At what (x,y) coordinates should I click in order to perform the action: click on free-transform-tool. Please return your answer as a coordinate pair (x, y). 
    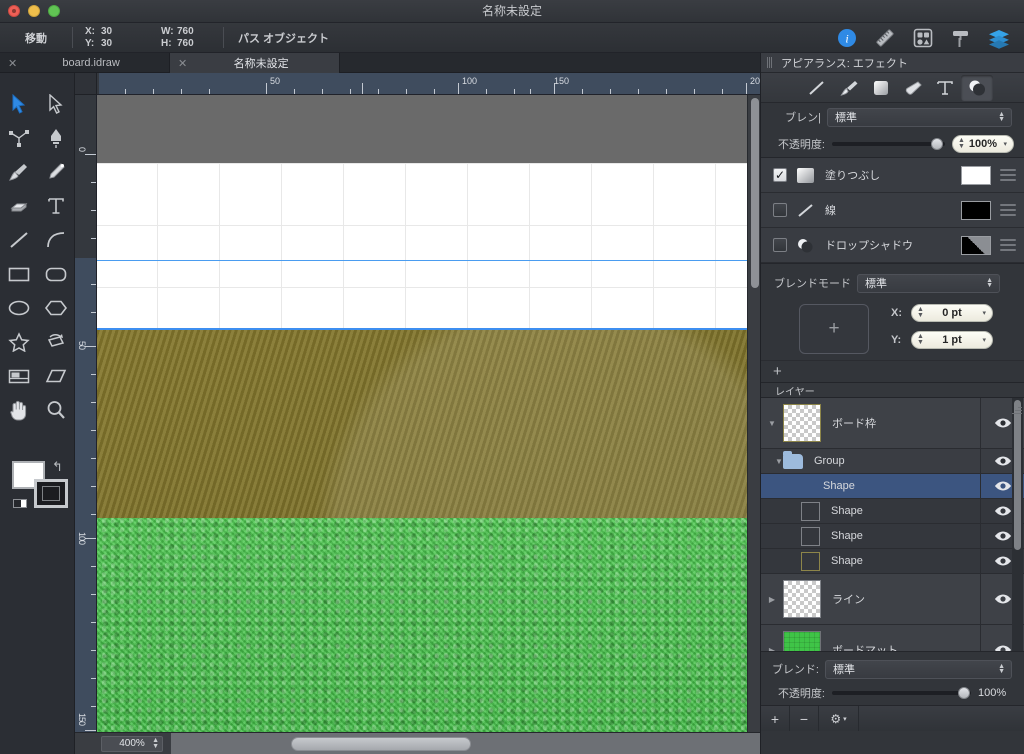
    Looking at the image, I should click on (55, 342).